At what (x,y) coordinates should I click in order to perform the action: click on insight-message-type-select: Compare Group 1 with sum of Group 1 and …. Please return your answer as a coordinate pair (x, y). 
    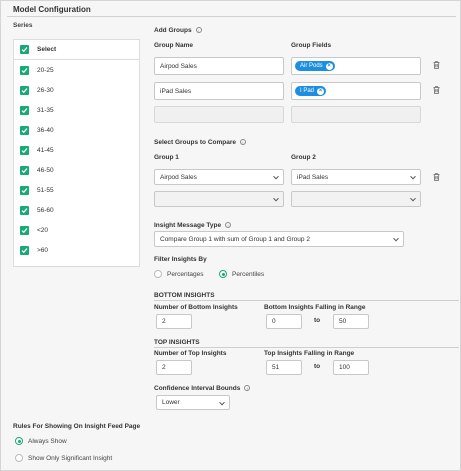
    Looking at the image, I should click on (279, 239).